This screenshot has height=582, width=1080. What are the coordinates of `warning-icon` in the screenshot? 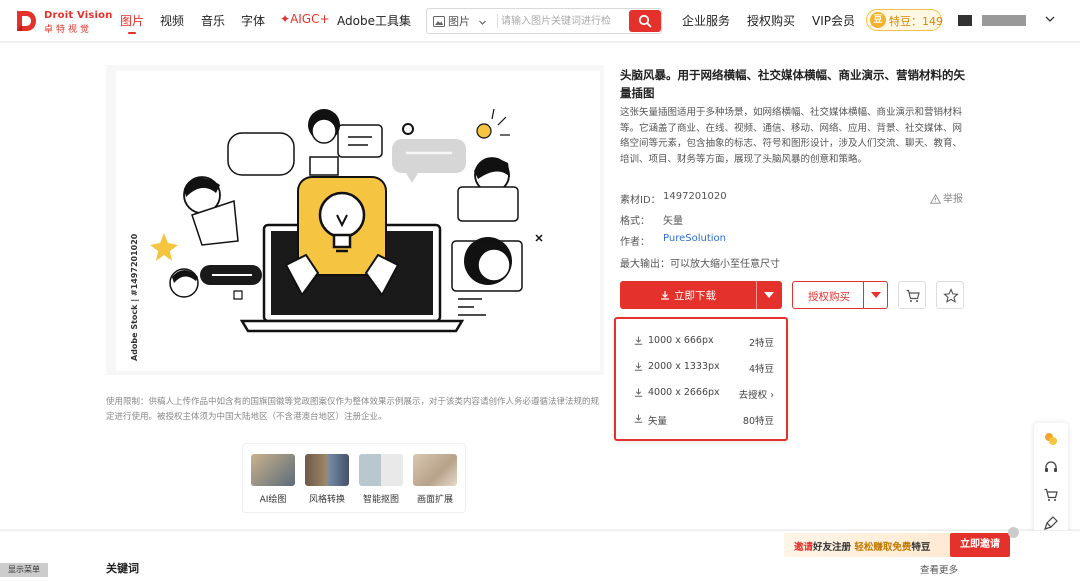 It's located at (935, 198).